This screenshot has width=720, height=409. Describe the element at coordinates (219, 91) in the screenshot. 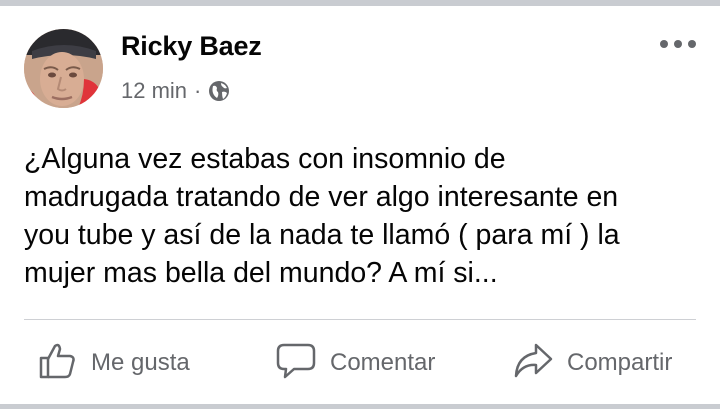

I see `globe-icon` at that location.